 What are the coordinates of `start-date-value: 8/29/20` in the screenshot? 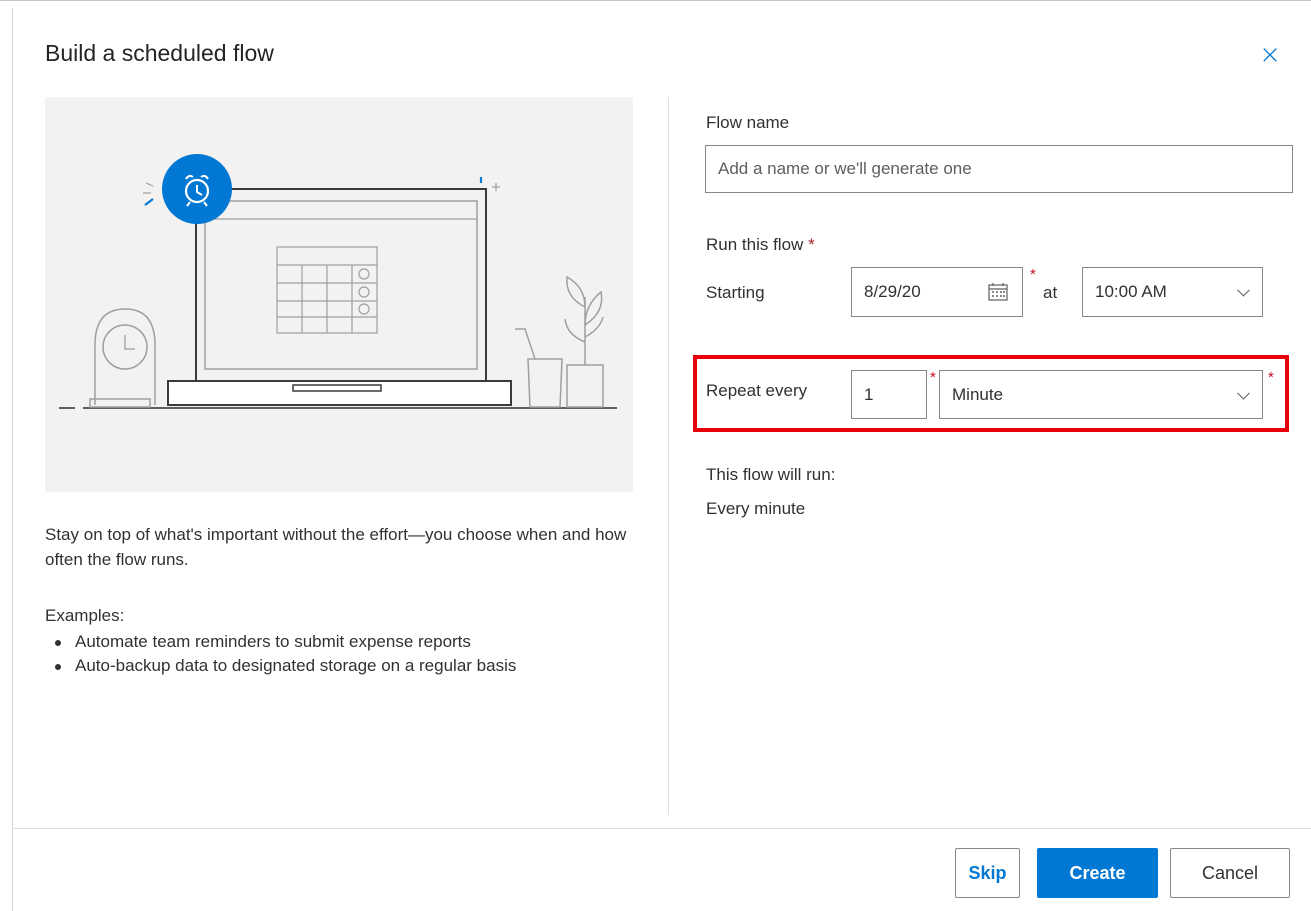 It's located at (892, 291).